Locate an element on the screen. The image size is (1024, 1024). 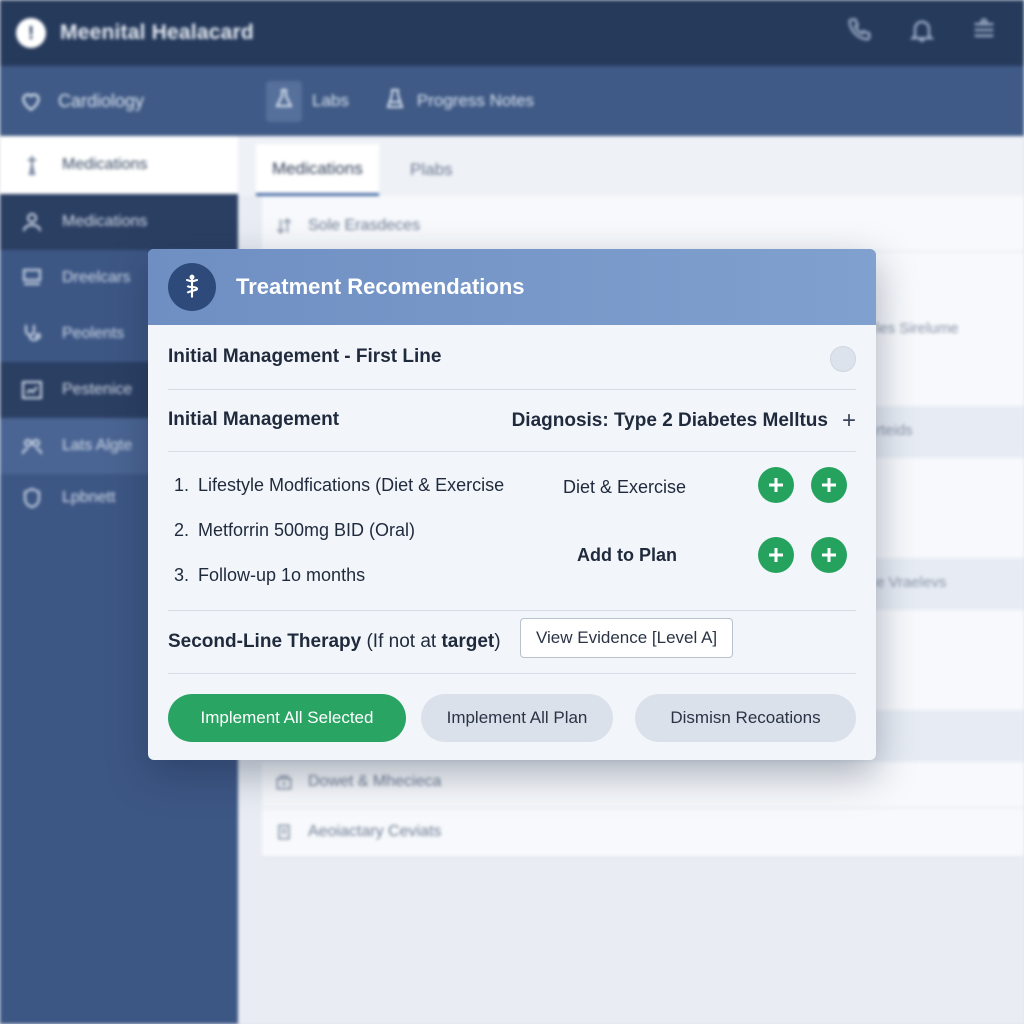
settings-menu-icon is located at coordinates (984, 32).